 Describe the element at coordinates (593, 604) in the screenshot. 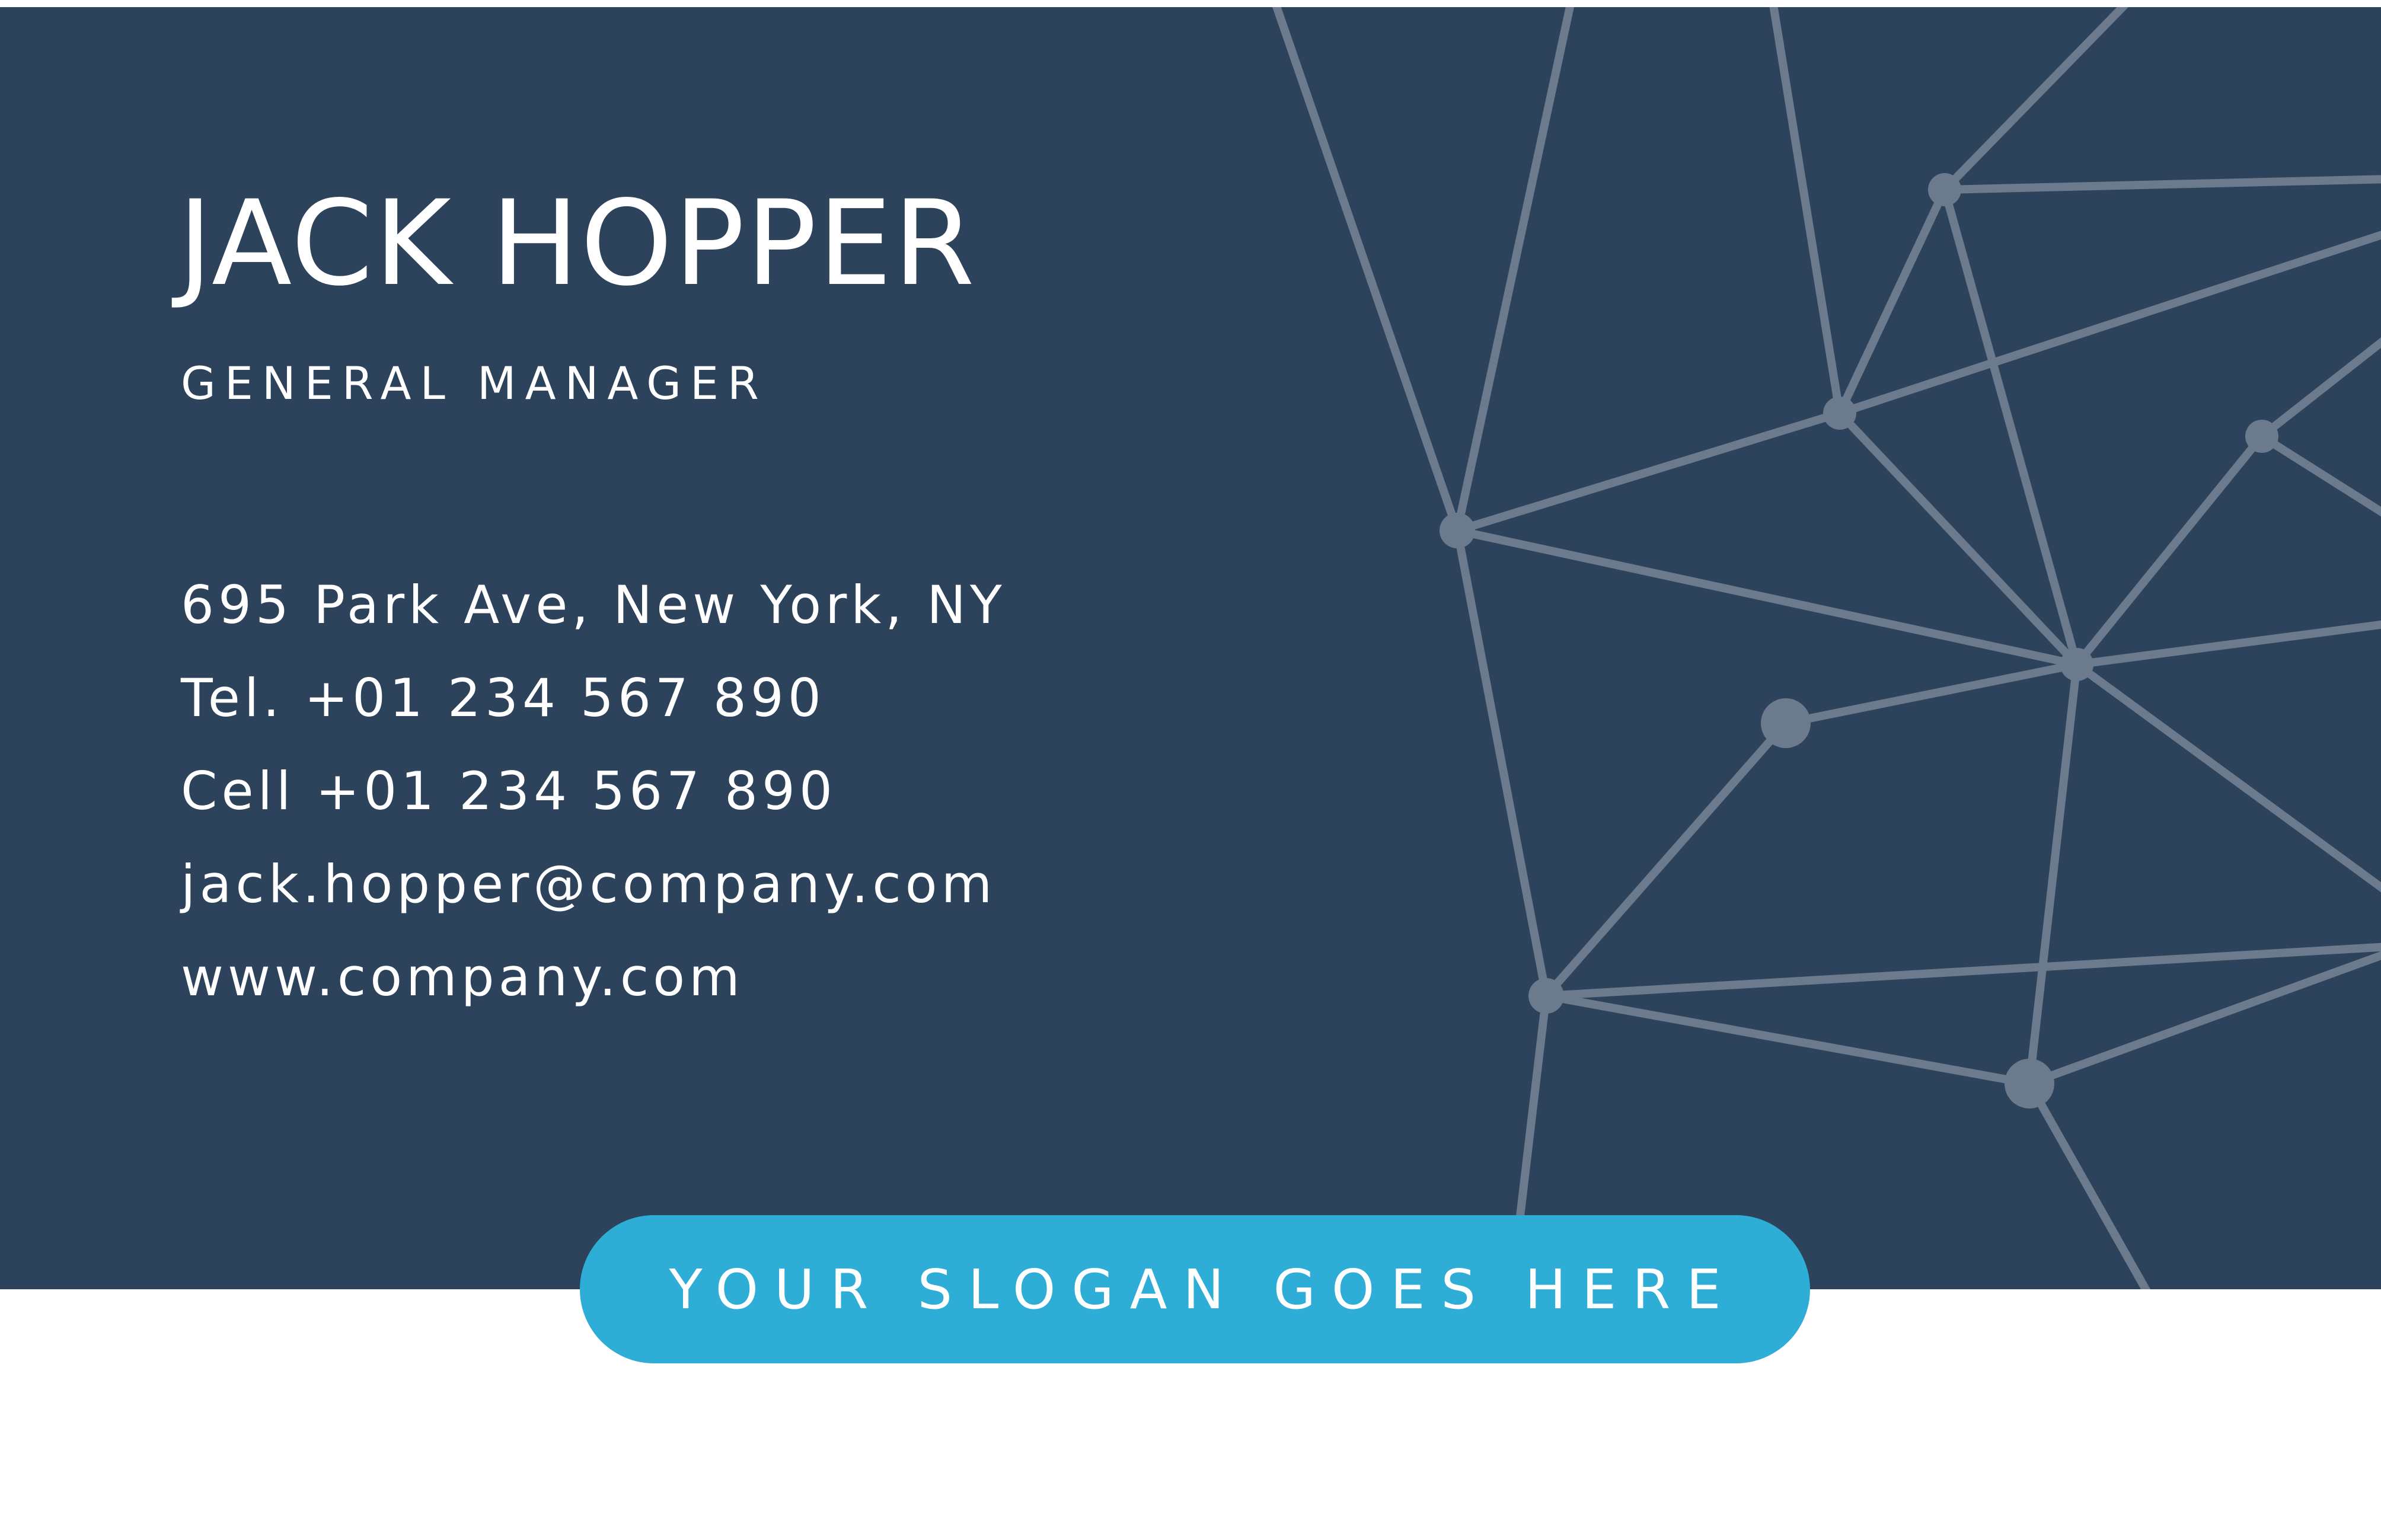

I see `address-line: 695 Park Ave, New York, NY` at that location.